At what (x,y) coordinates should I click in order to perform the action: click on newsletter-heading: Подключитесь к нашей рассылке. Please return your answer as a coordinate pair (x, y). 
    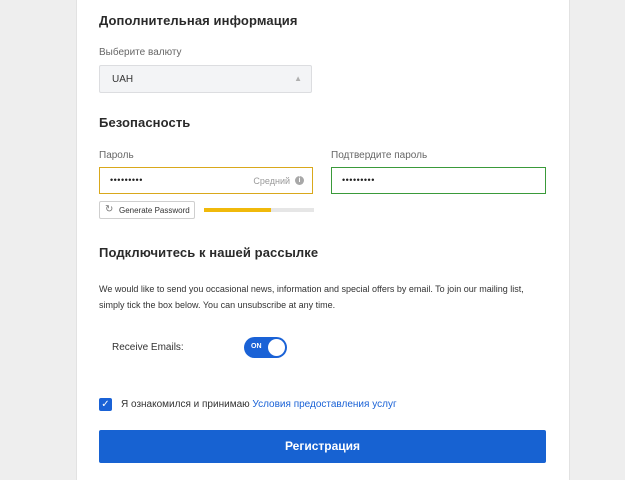
    Looking at the image, I should click on (209, 252).